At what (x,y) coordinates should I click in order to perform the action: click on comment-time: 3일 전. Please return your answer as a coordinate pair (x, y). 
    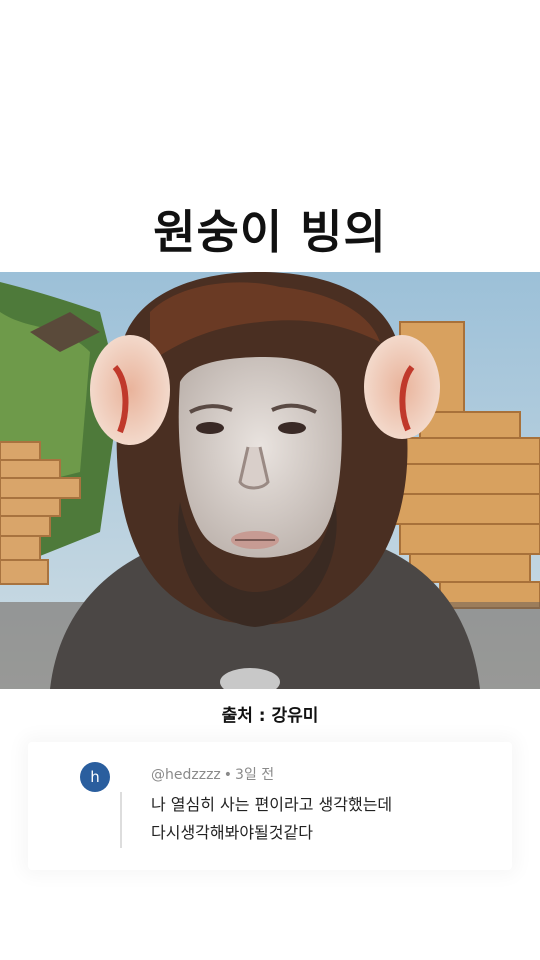
    Looking at the image, I should click on (255, 775).